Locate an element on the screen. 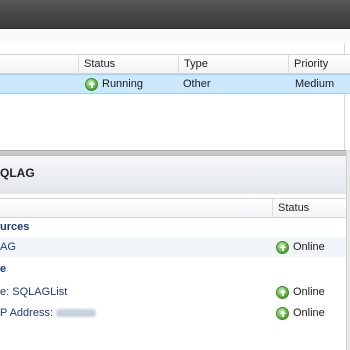 The image size is (350, 350). toolbar-gap is located at coordinates (175, 36).